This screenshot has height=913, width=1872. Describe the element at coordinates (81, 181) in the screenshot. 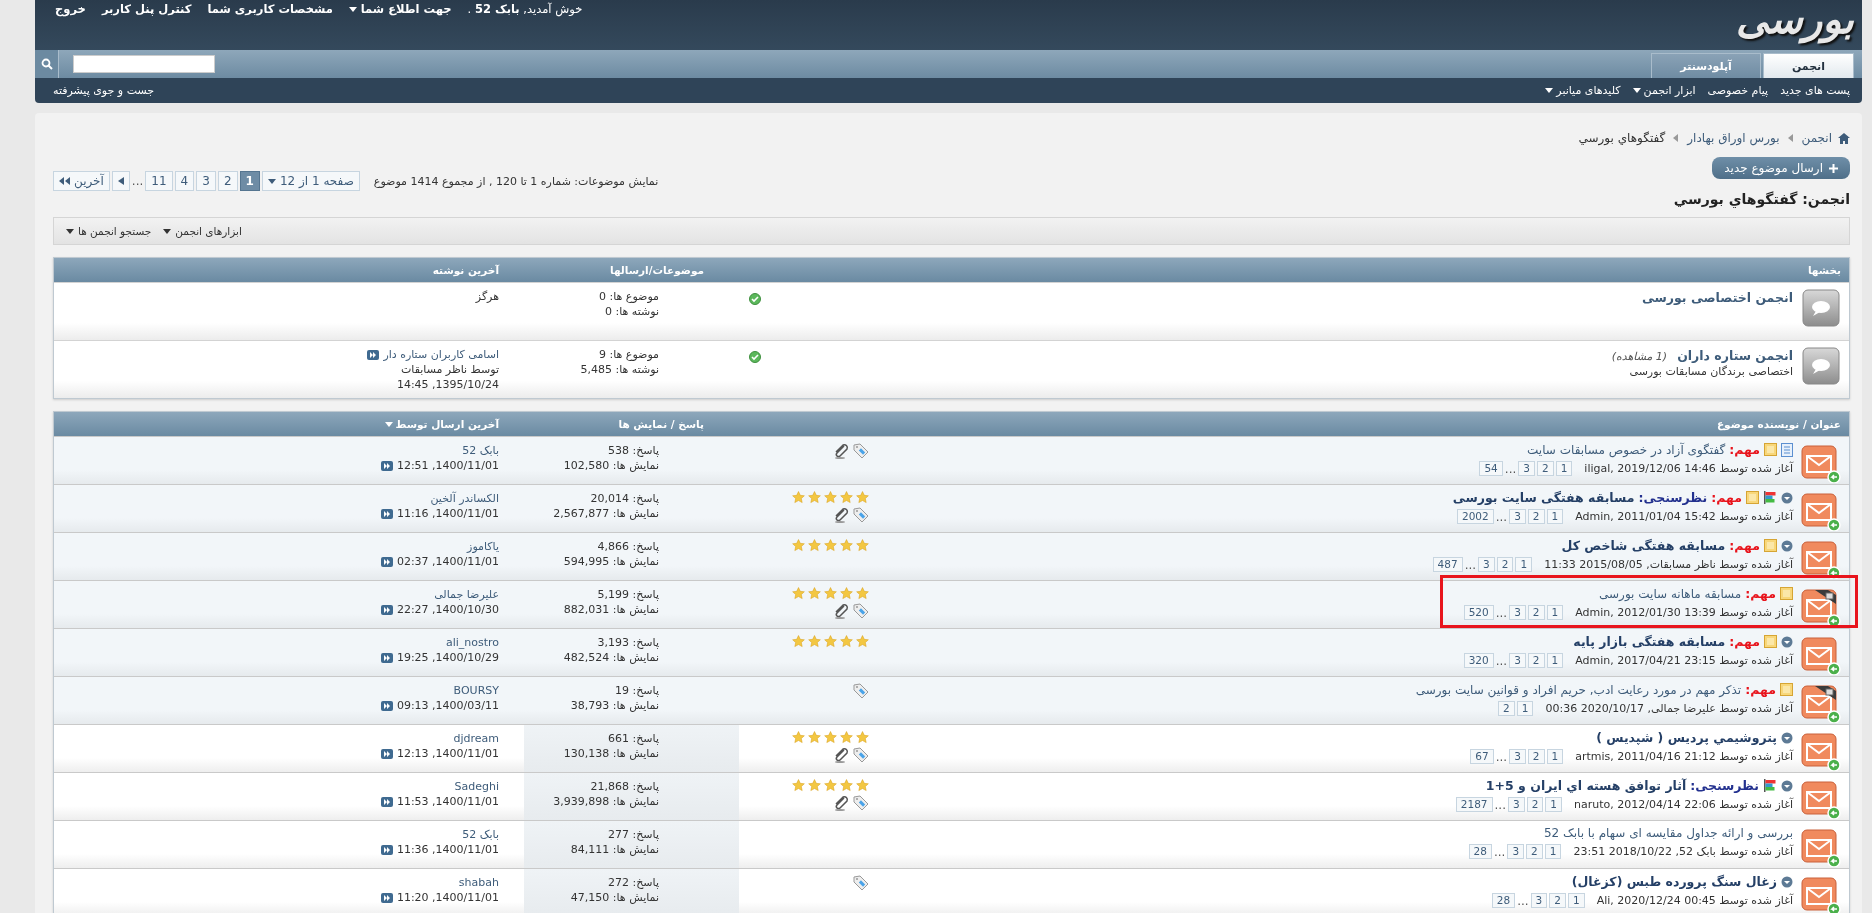

I see `last-page-button: آخرین` at that location.